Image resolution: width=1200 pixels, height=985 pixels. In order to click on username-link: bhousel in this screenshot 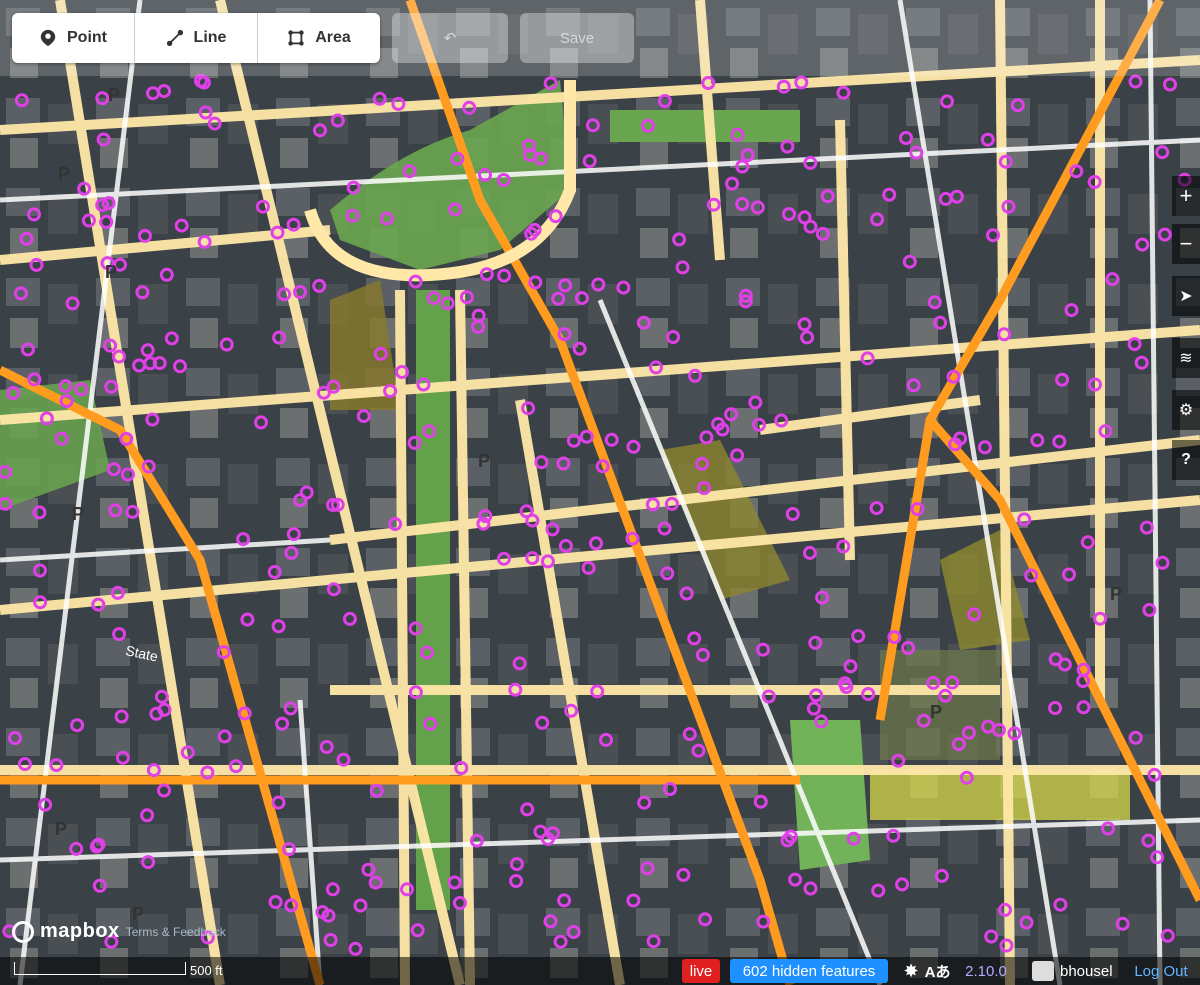, I will do `click(1091, 971)`.